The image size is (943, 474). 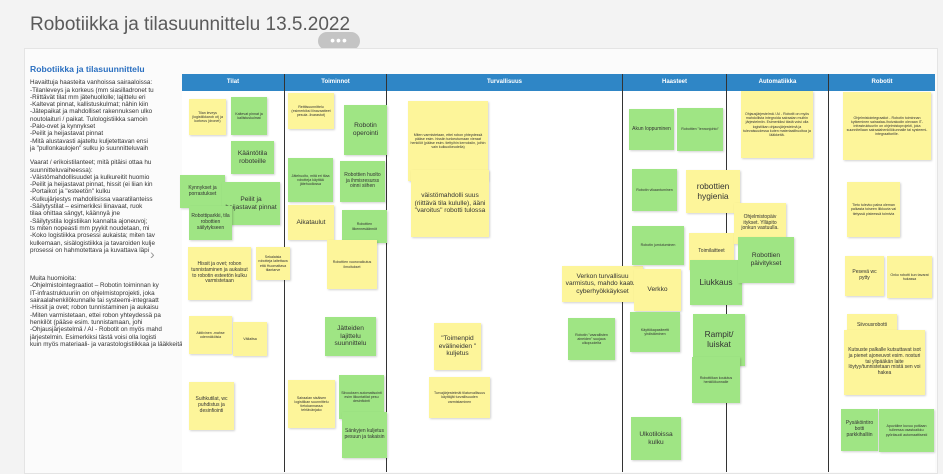 What do you see at coordinates (202, 191) in the screenshot?
I see `sticky-note: Kynnykset ja porrastukset` at bounding box center [202, 191].